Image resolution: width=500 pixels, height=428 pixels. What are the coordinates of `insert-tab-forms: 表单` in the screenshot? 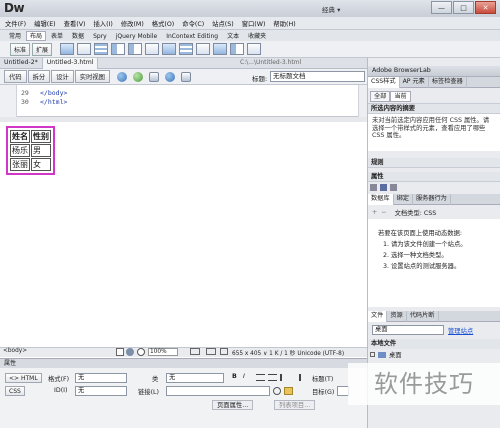 It's located at (57, 36).